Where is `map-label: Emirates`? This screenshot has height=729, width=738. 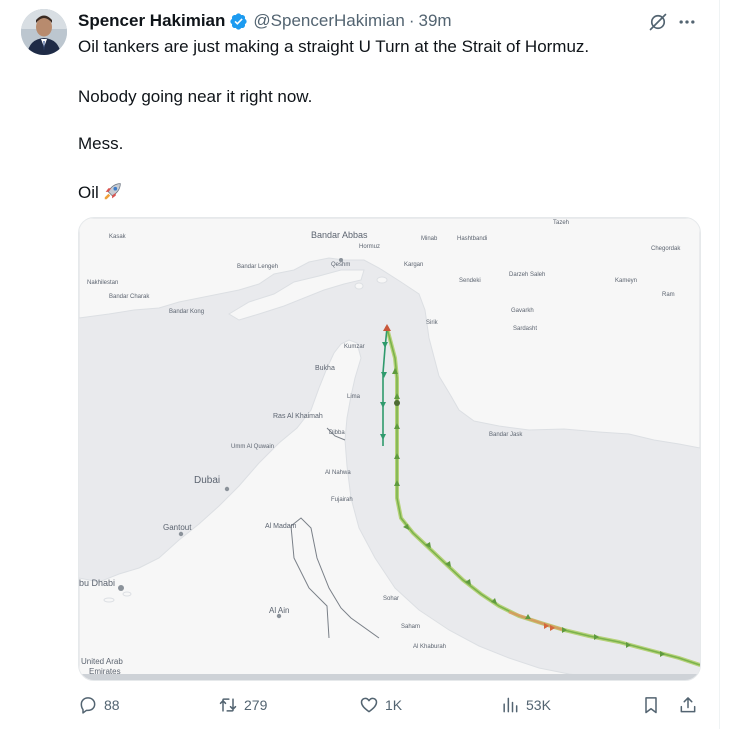
map-label: Emirates is located at coordinates (105, 671).